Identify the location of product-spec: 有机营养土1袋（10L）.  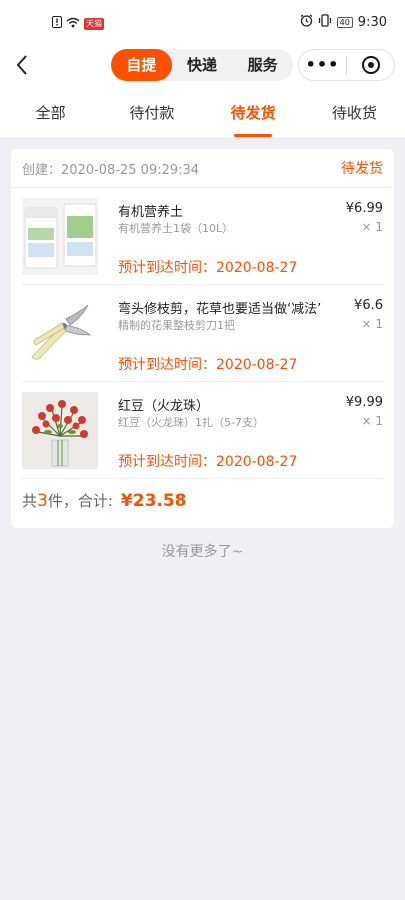
(176, 228).